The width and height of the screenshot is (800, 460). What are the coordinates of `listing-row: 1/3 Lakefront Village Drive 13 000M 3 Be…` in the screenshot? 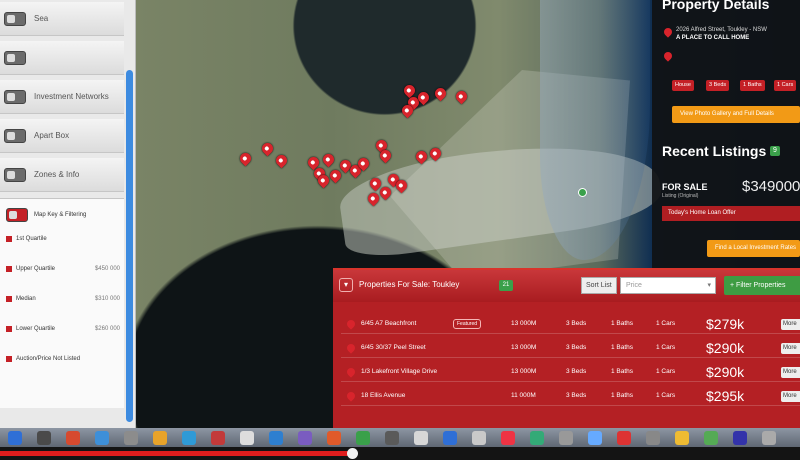 It's located at (570, 372).